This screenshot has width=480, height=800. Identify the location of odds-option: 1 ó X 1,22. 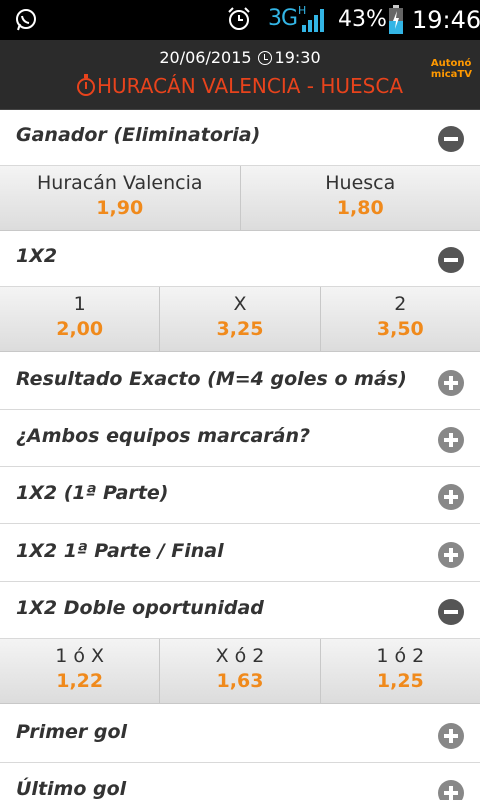
(80, 671).